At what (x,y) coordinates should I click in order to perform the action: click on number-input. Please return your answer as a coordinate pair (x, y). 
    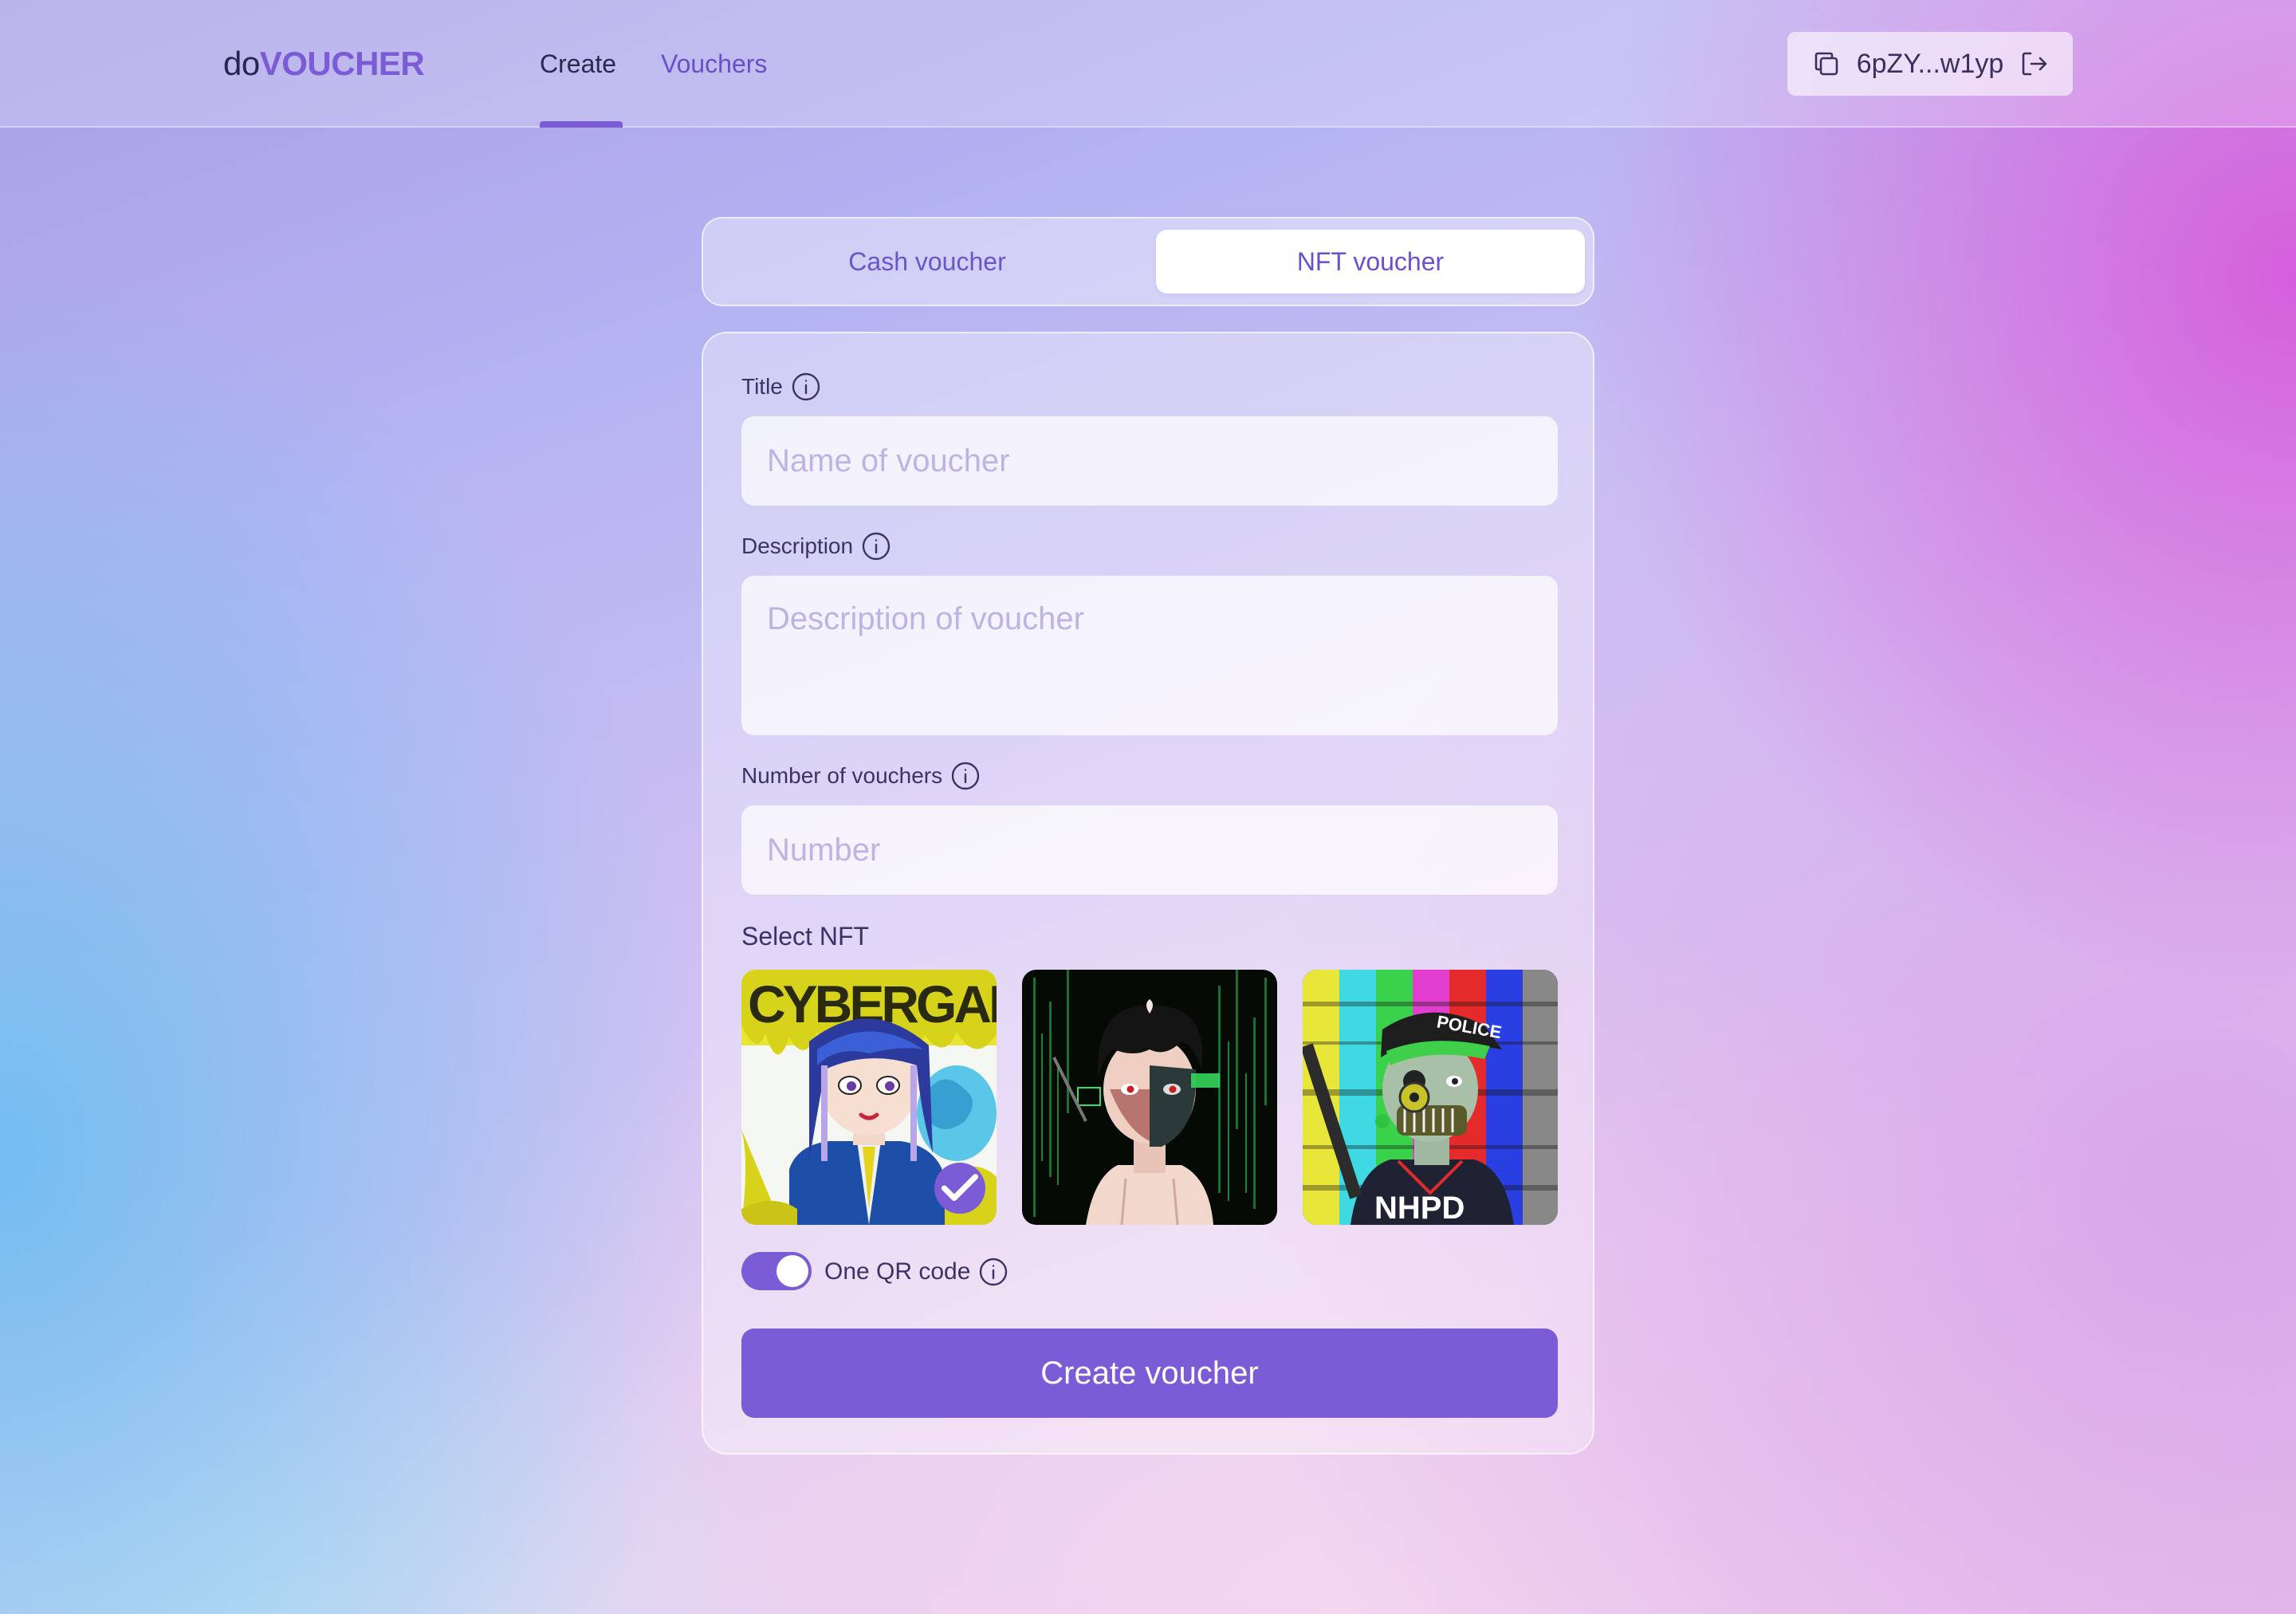
    Looking at the image, I should click on (1149, 850).